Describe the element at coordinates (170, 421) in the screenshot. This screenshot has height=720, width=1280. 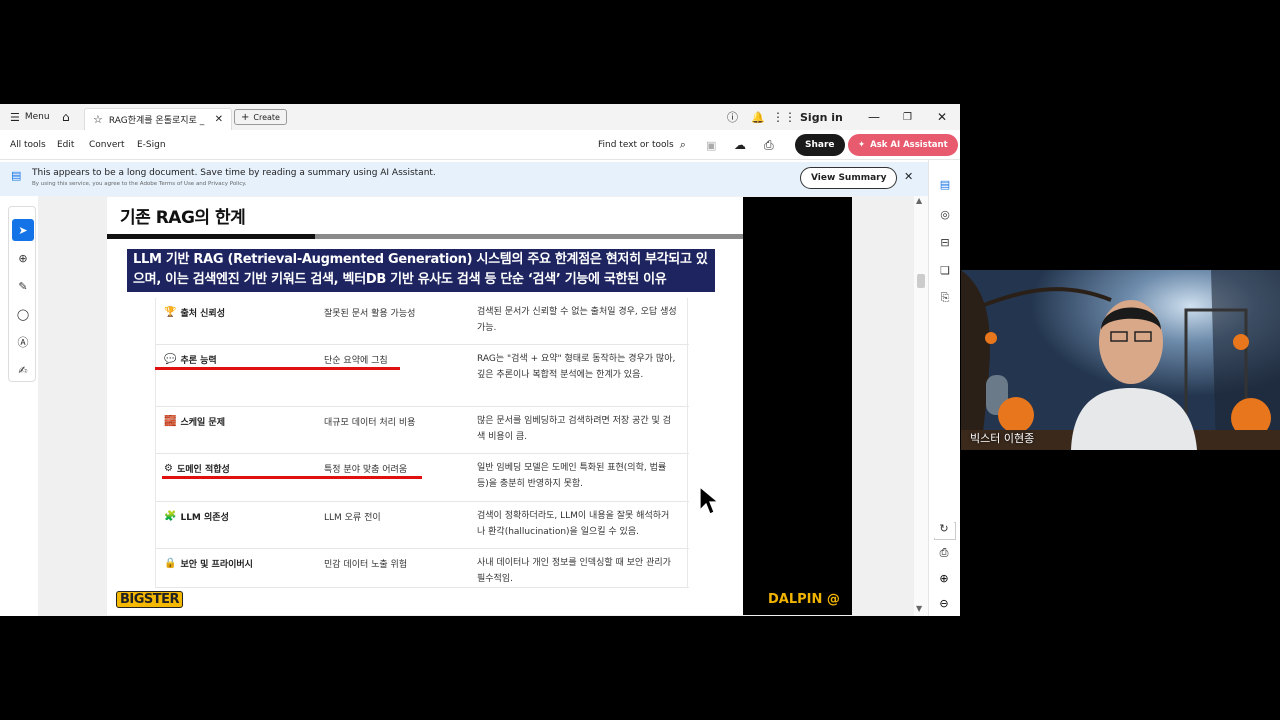
I see `brick-icon: 🧱` at that location.